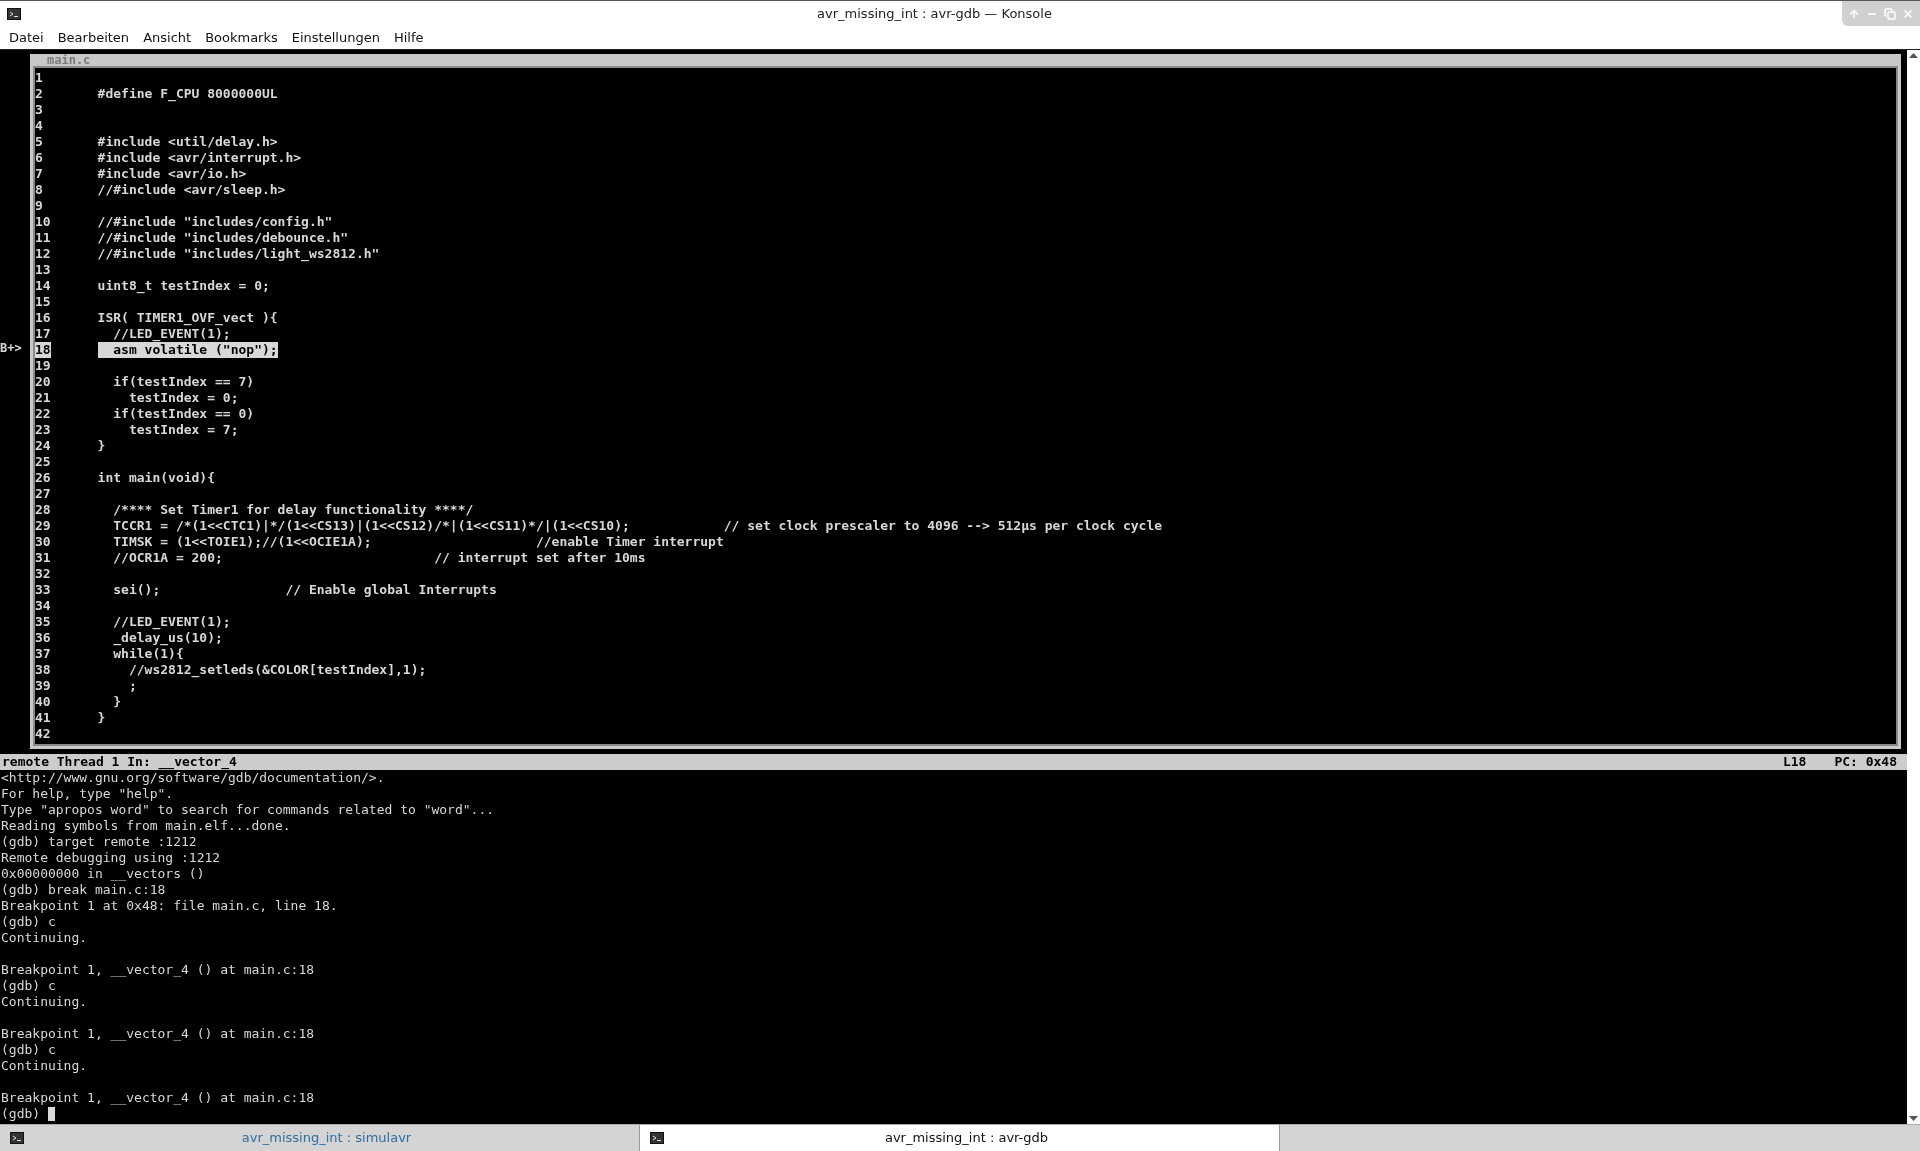 This screenshot has width=1920, height=1151. What do you see at coordinates (119, 762) in the screenshot?
I see `status-location: remote Thread 1 In: __vector_4` at bounding box center [119, 762].